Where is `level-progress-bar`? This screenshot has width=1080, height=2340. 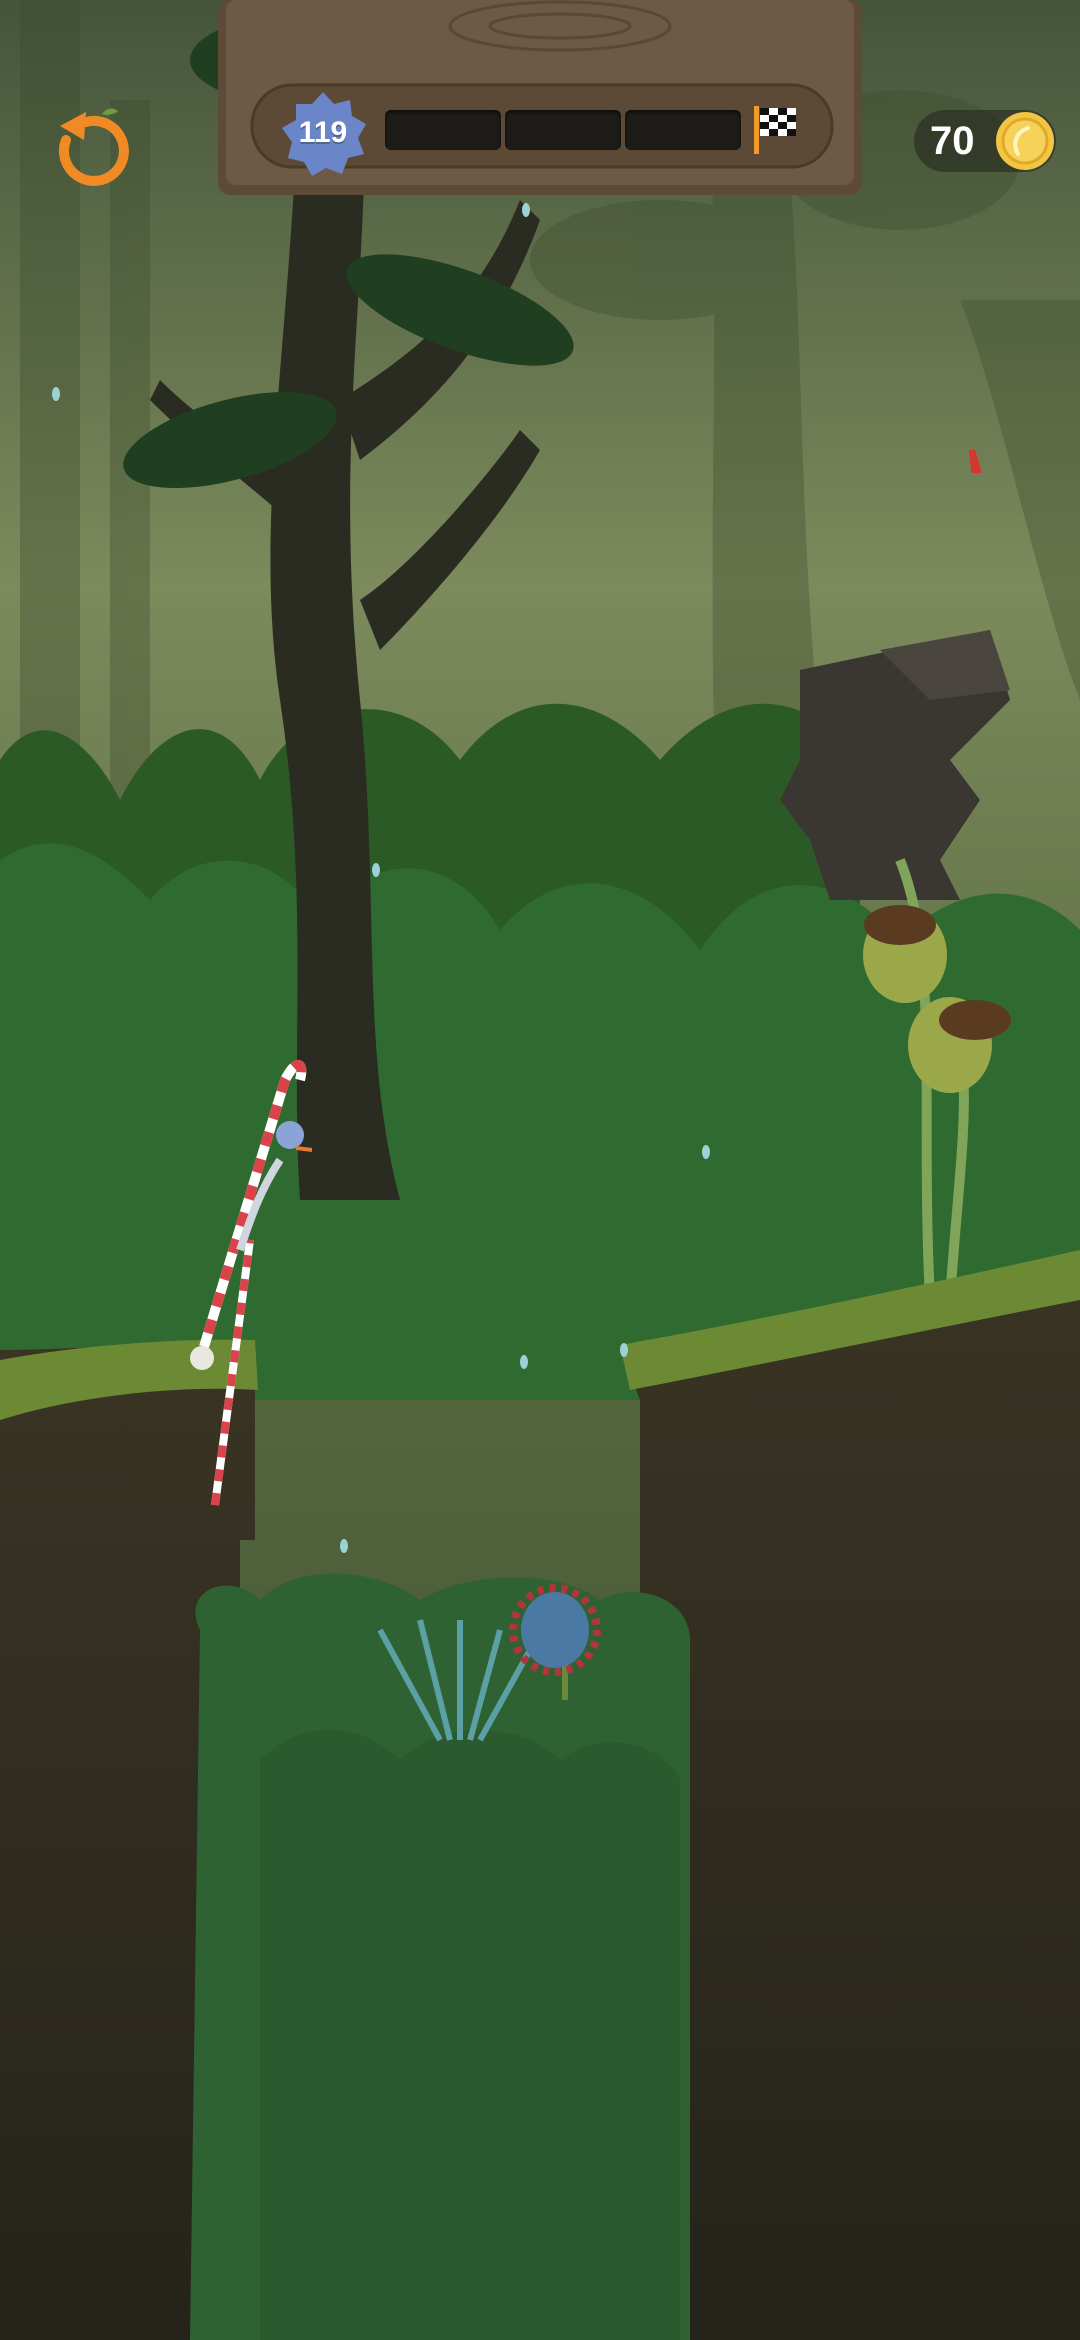 level-progress-bar is located at coordinates (563, 130).